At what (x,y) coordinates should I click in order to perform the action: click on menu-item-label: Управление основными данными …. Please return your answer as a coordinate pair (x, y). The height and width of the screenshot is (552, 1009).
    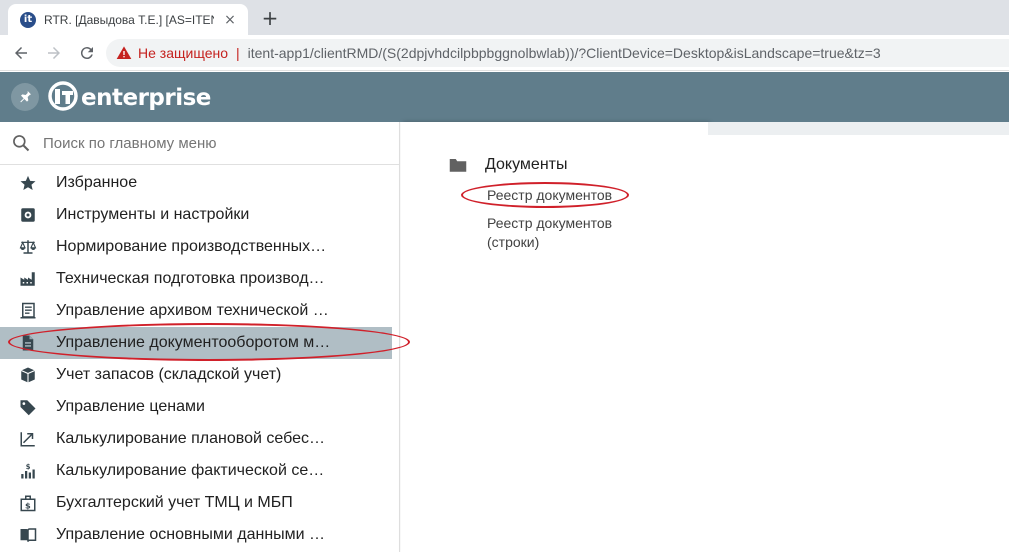
    Looking at the image, I should click on (191, 534).